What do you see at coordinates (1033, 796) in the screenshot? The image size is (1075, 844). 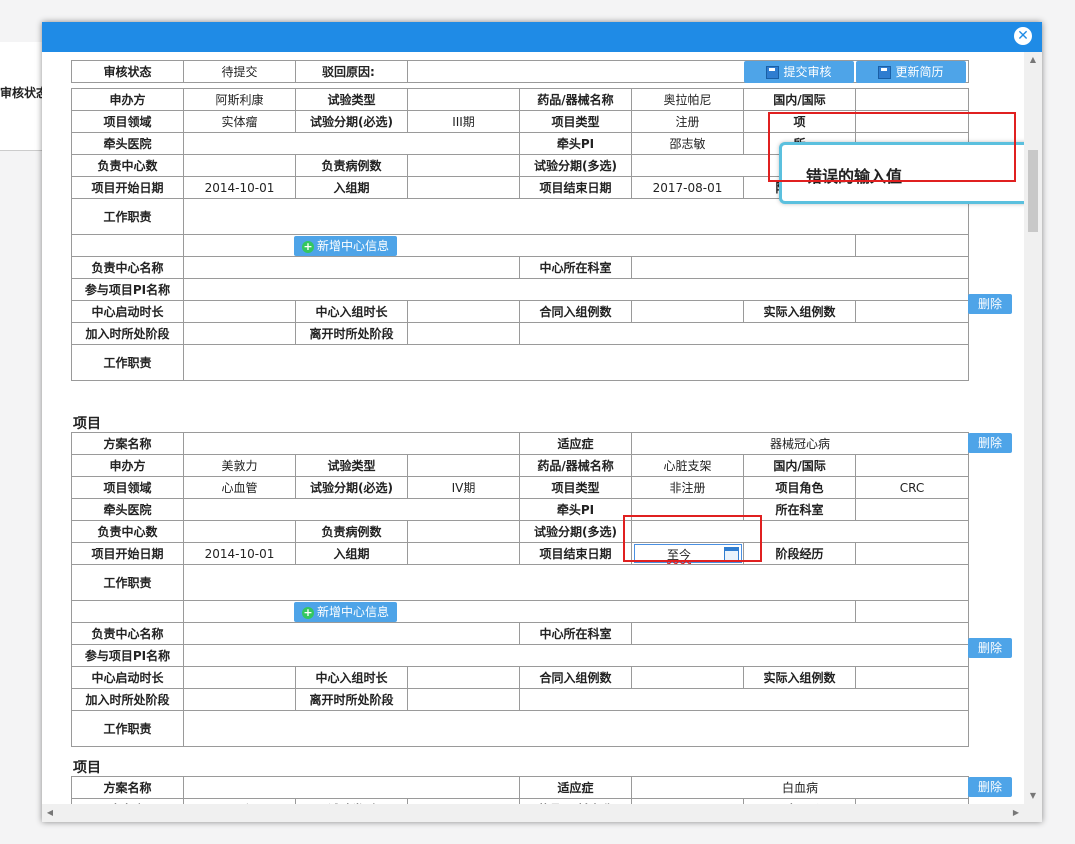 I see `scroll-down-icon: ▼` at bounding box center [1033, 796].